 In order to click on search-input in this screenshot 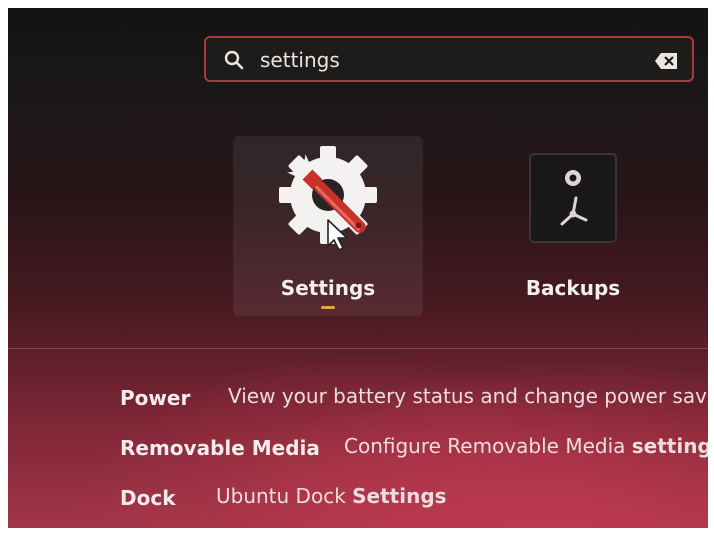, I will do `click(450, 60)`.